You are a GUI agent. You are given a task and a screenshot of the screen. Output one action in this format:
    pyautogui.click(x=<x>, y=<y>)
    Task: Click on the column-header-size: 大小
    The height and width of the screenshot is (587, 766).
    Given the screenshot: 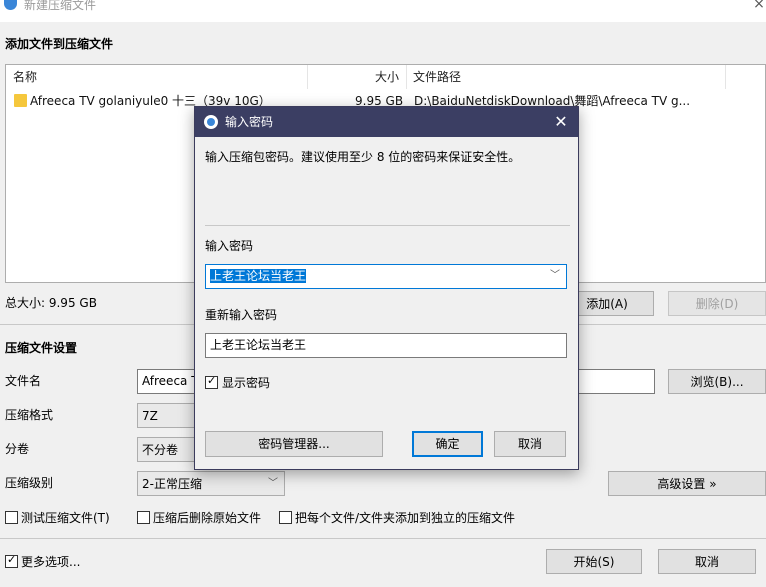 What is the action you would take?
    pyautogui.click(x=387, y=77)
    